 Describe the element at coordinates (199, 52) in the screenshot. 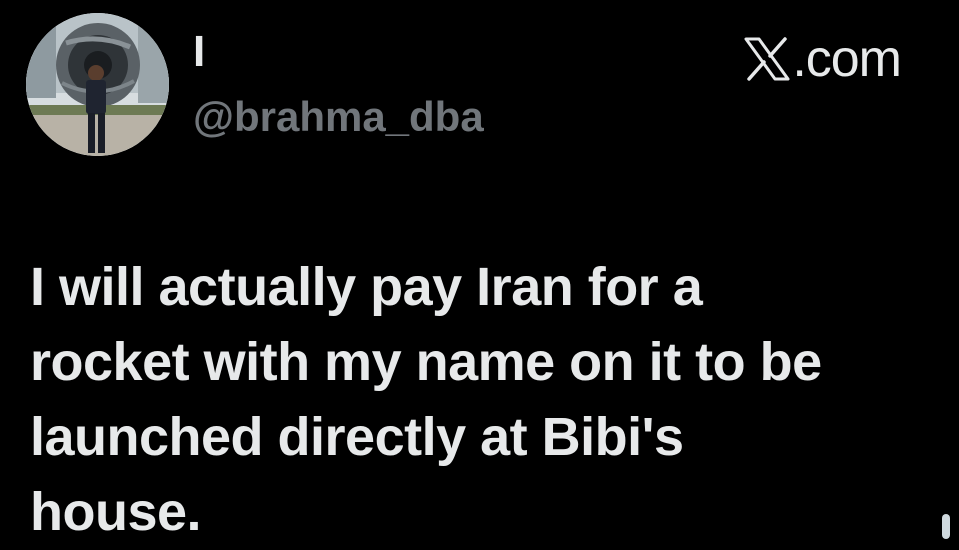

I see `display-name: I` at that location.